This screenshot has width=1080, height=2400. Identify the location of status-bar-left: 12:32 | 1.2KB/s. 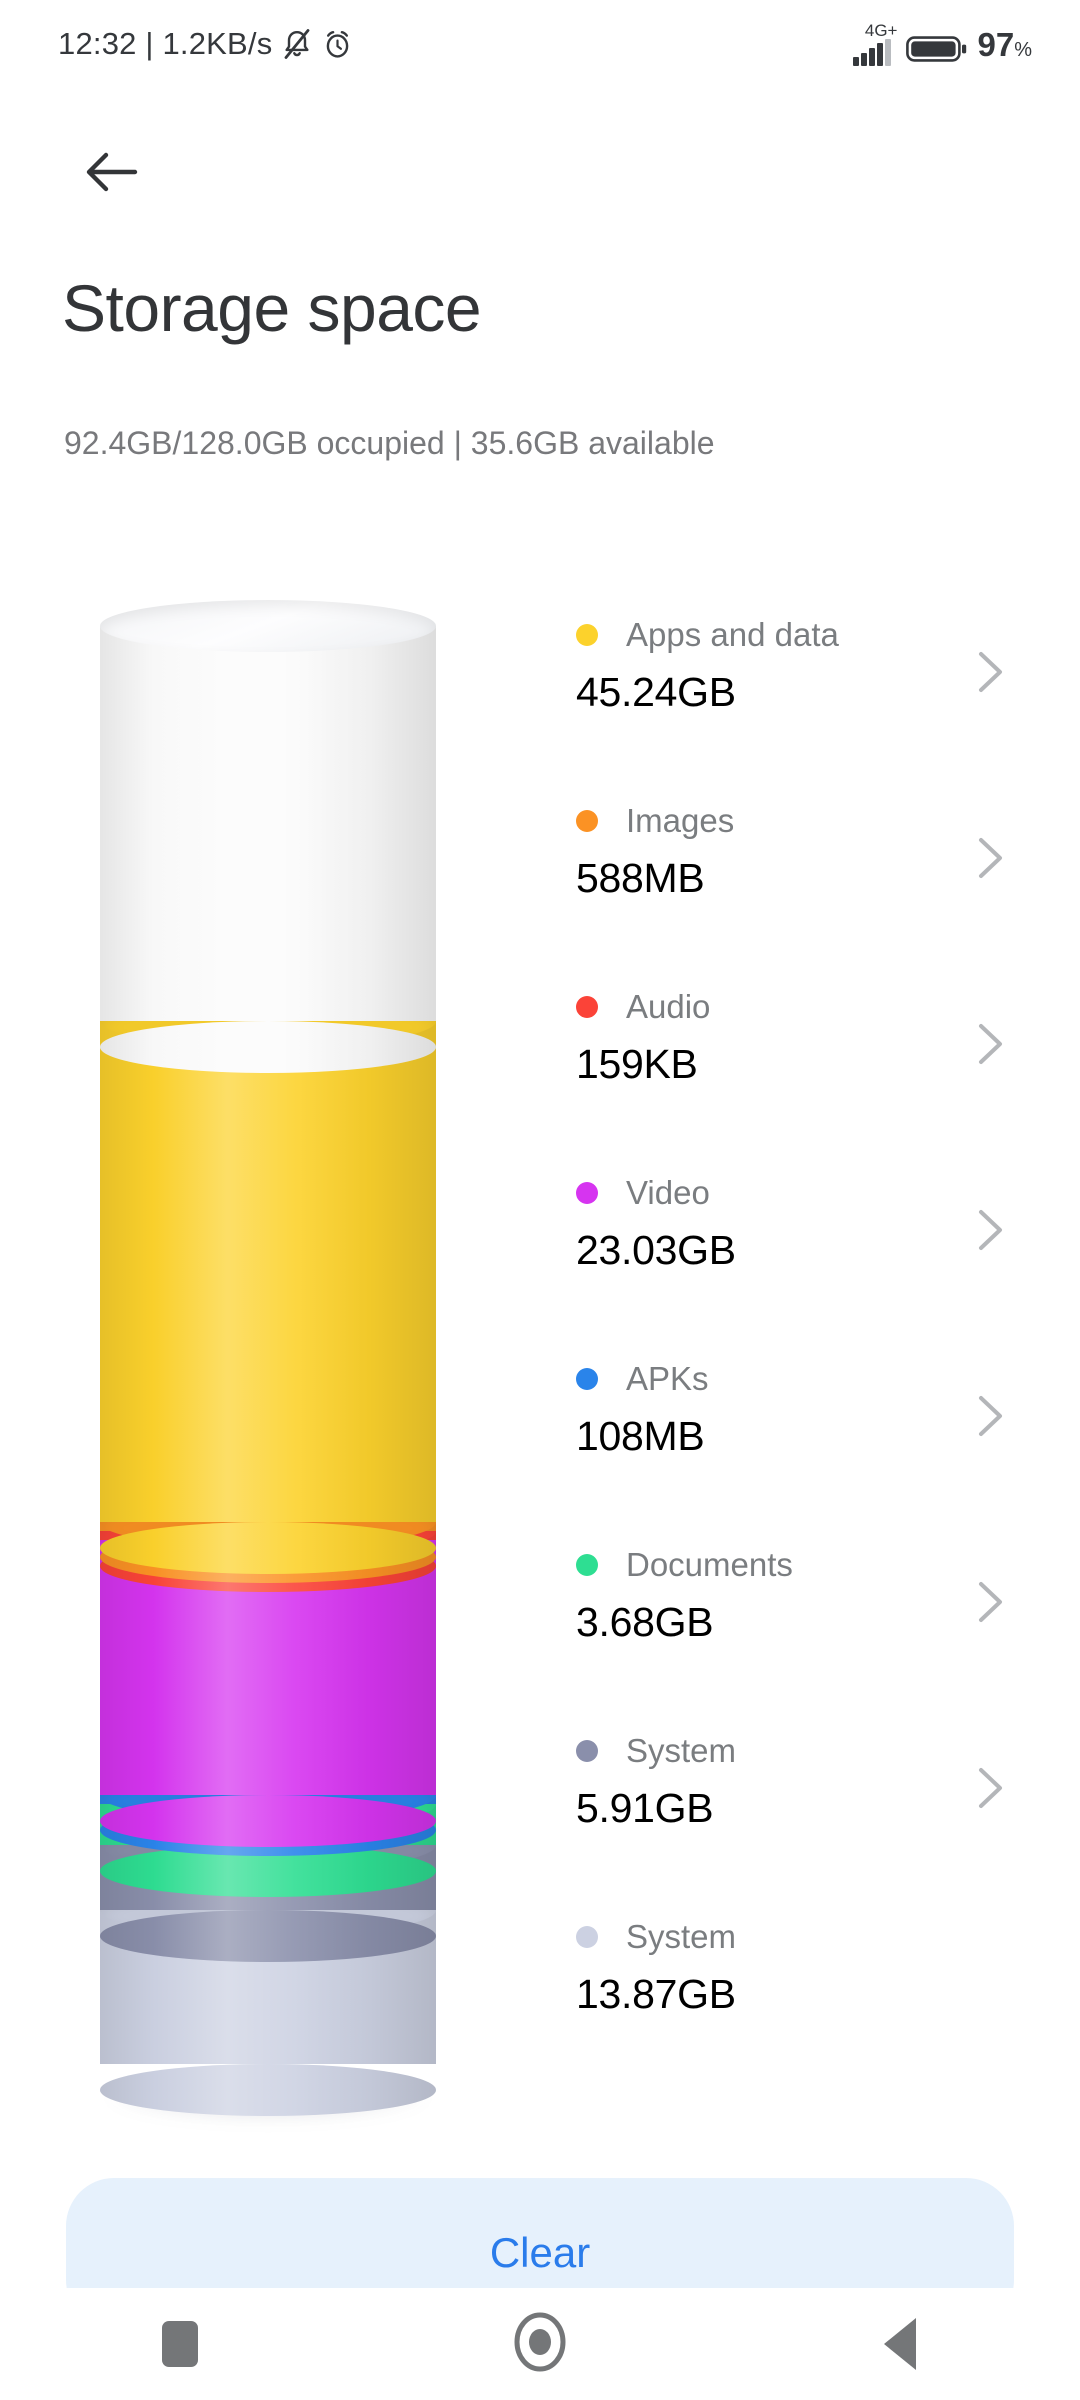
(205, 44).